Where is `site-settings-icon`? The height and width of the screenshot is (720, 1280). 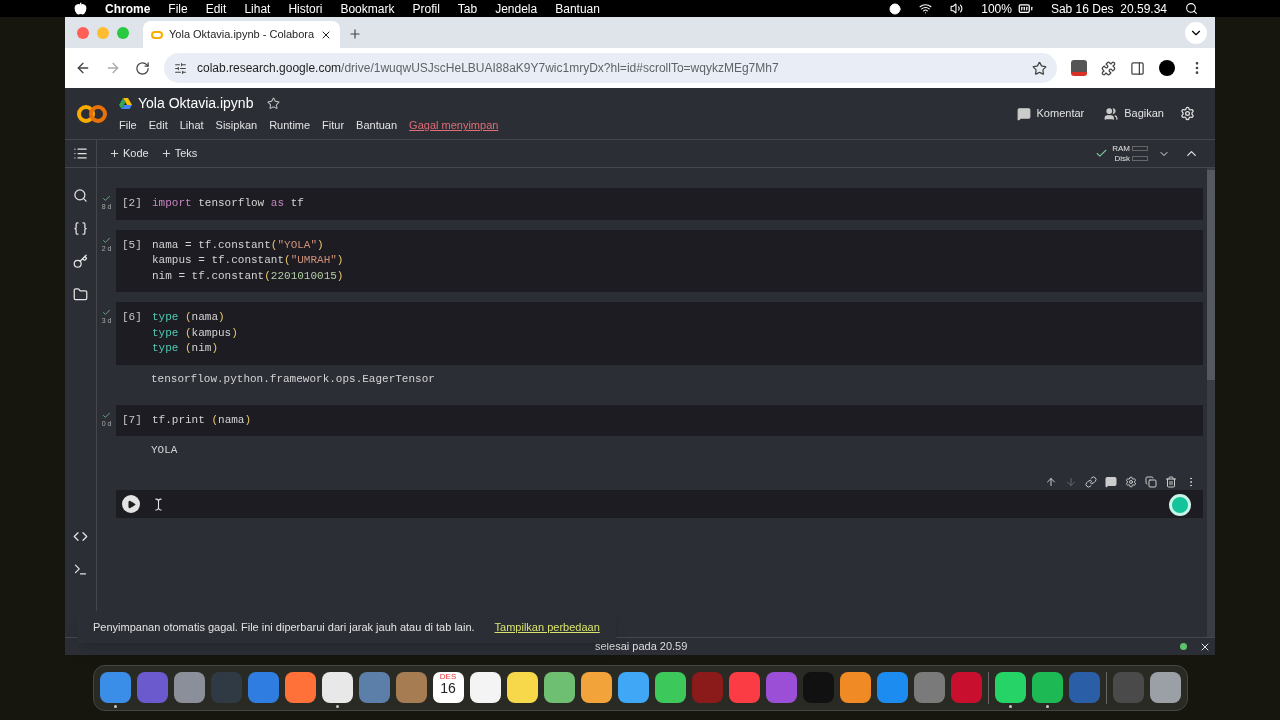
site-settings-icon is located at coordinates (180, 68).